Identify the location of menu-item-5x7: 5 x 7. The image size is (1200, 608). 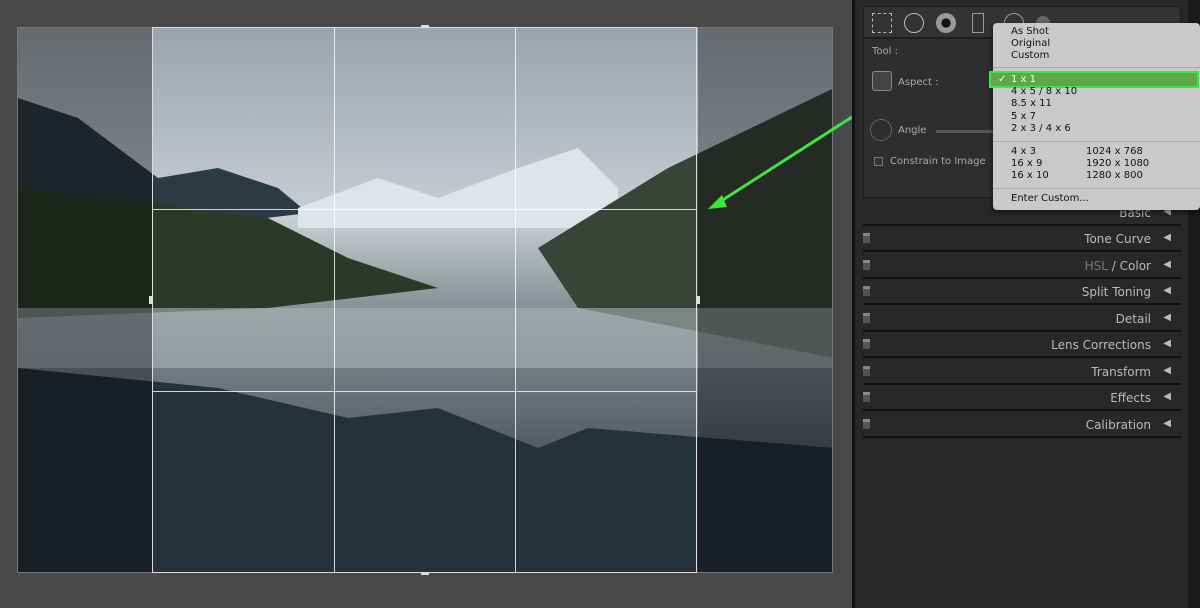
(1023, 116).